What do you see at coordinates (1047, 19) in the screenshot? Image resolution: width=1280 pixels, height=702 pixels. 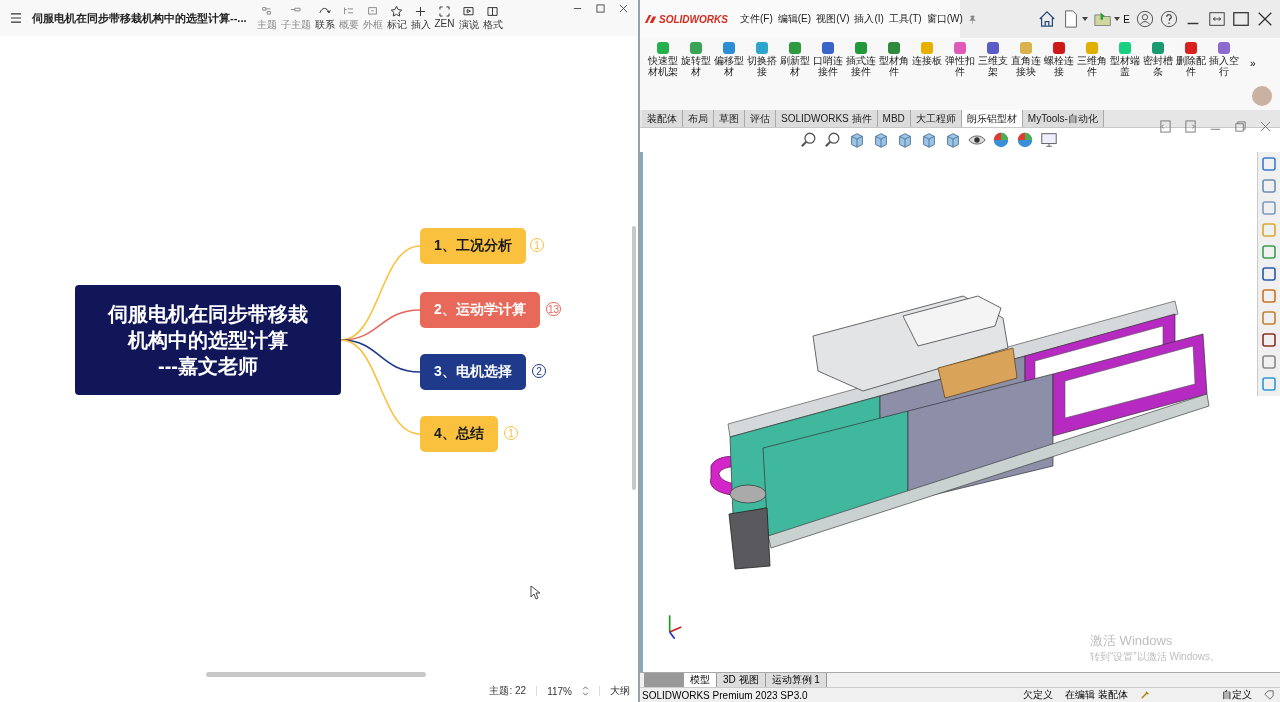 I see `home-icon` at bounding box center [1047, 19].